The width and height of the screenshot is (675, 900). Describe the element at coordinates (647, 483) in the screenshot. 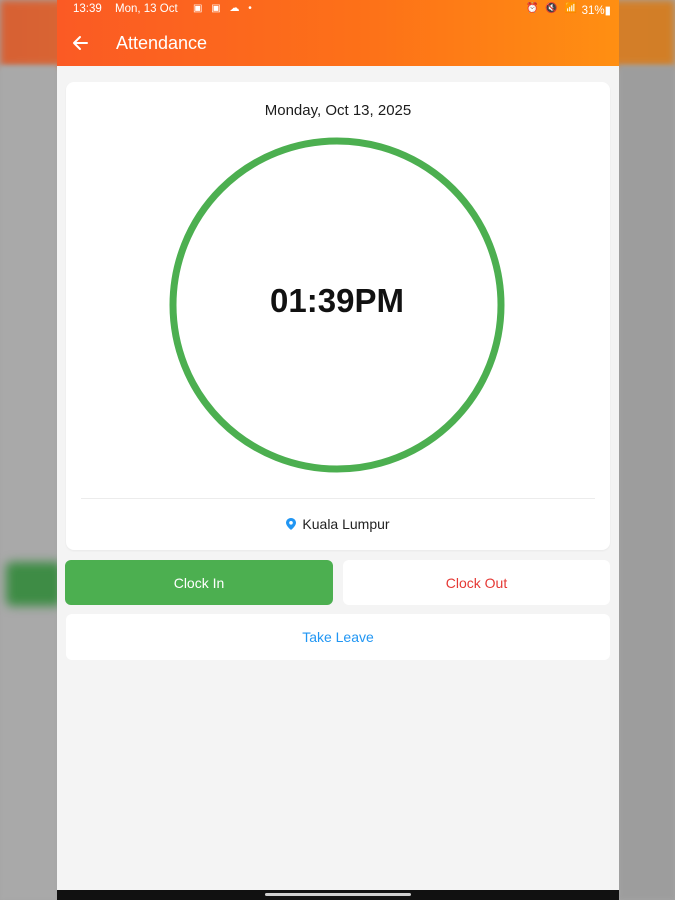

I see `blurred-right-strip` at that location.